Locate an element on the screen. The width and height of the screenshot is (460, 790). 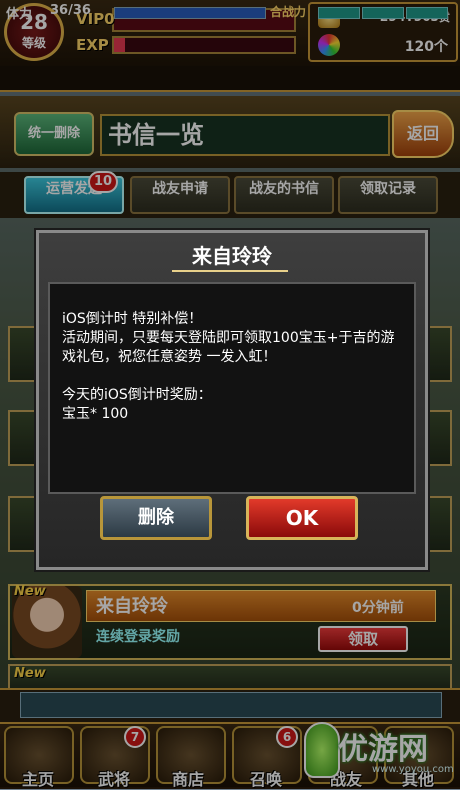
title-underline is located at coordinates (230, 271).